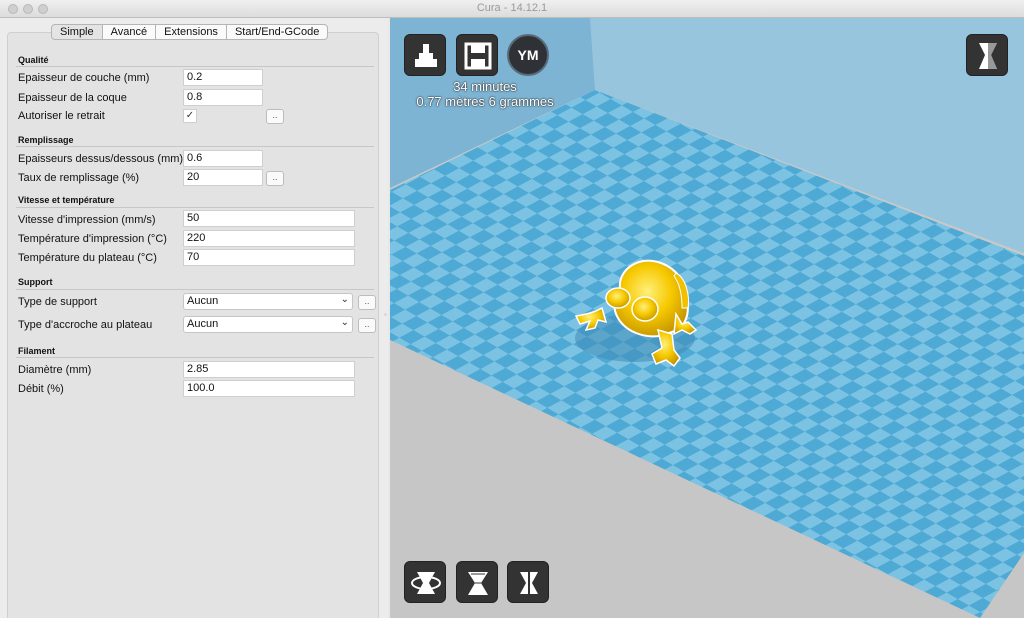  I want to click on bed-temperature-input: 70, so click(269, 257).